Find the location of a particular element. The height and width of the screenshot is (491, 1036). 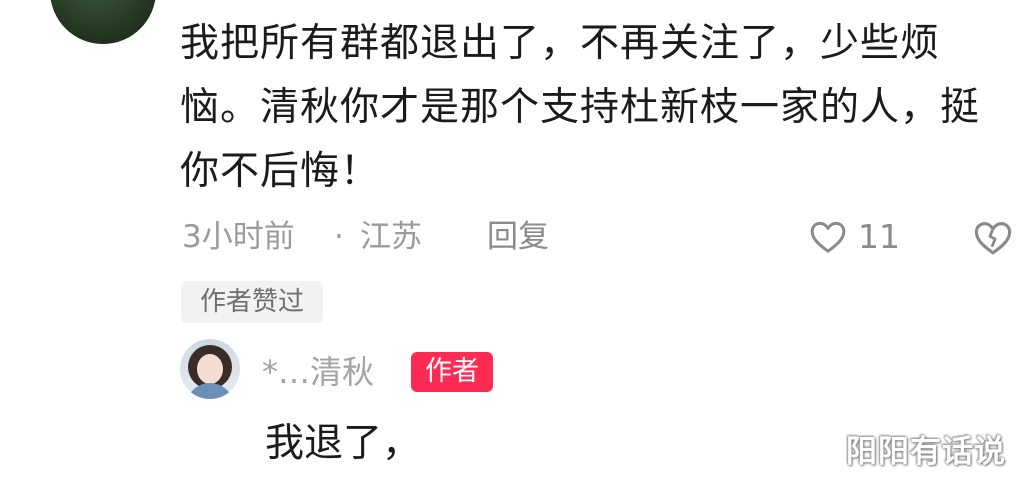

dislike-button is located at coordinates (993, 245).